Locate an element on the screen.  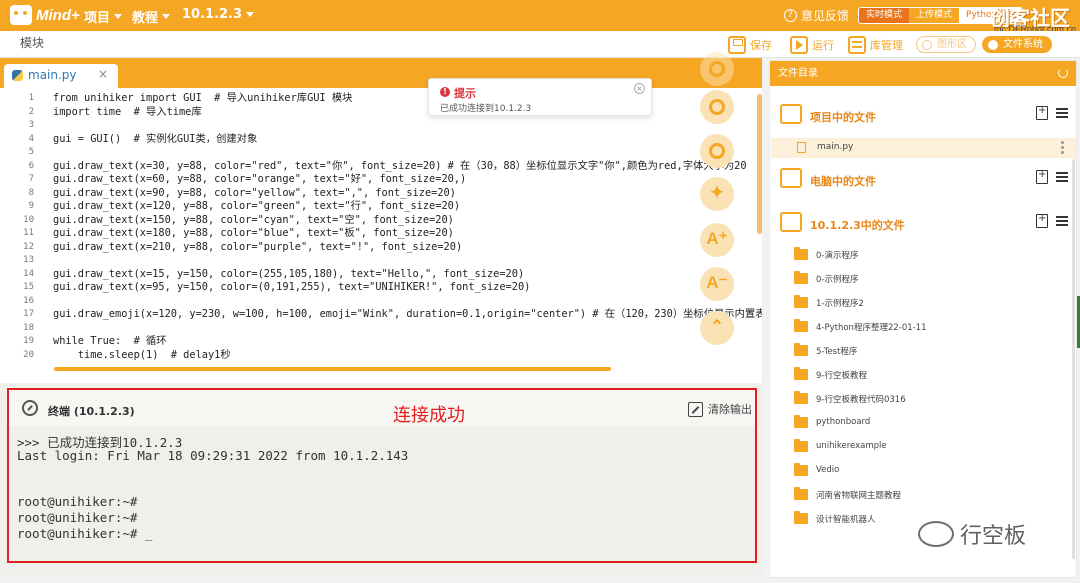
grid-icon is located at coordinates (791, 222).